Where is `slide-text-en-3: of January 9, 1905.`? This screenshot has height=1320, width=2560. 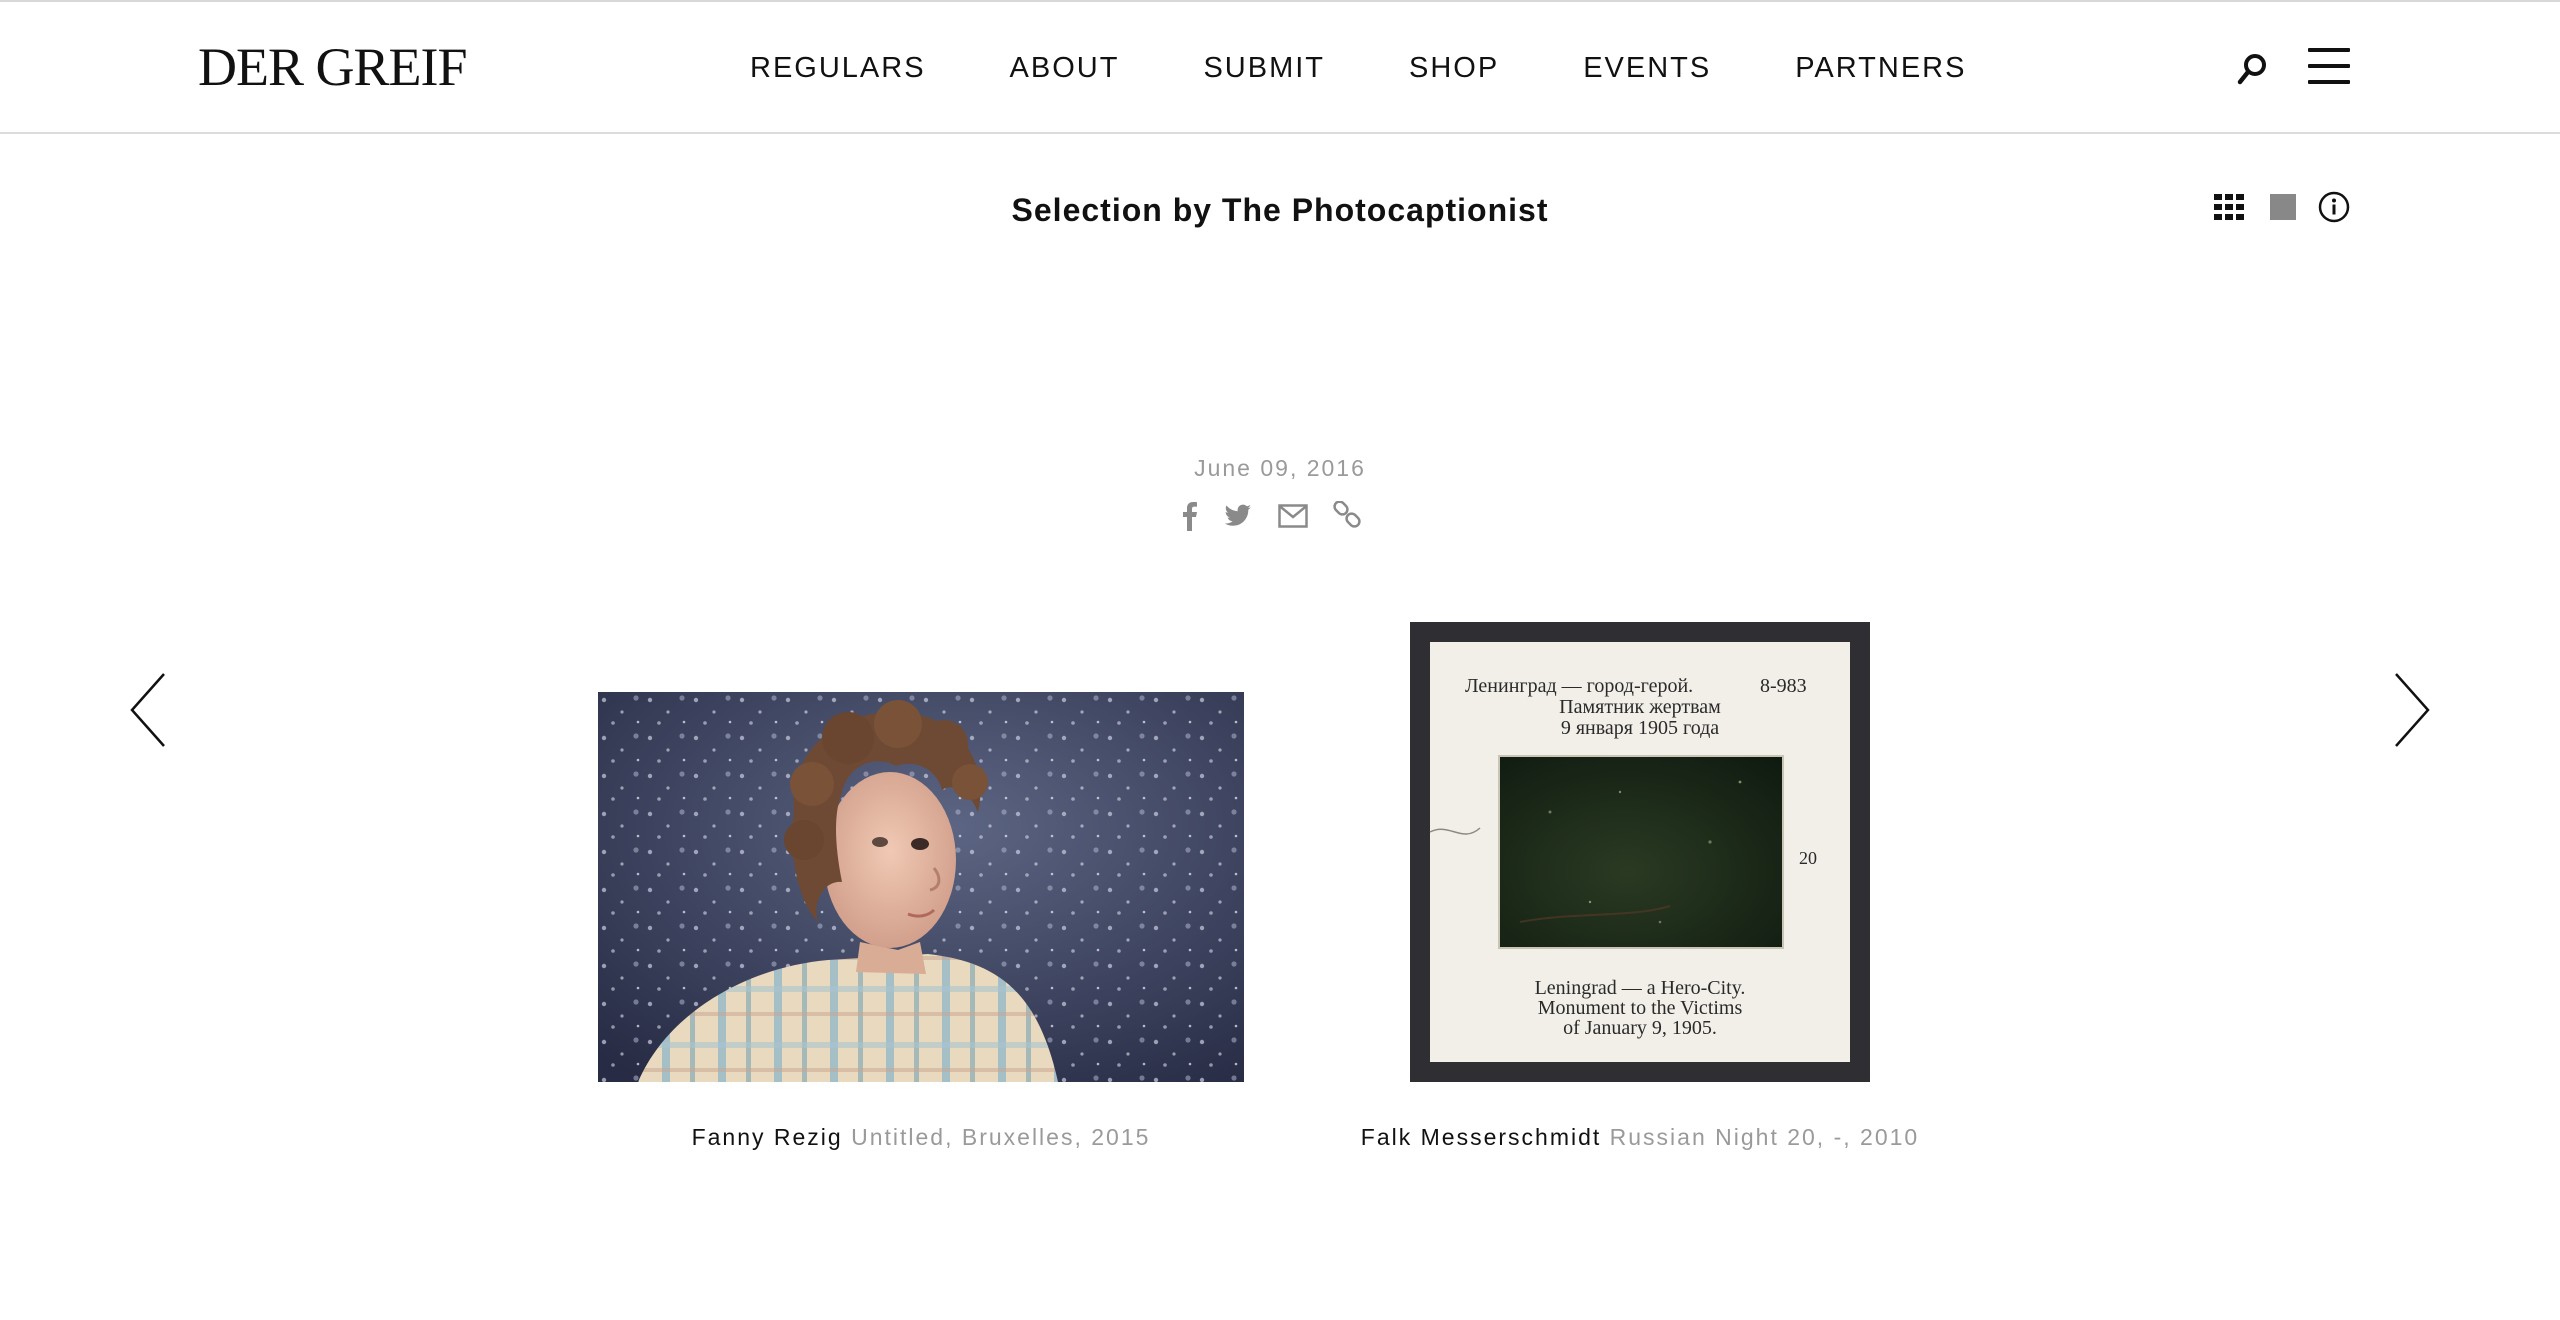 slide-text-en-3: of January 9, 1905. is located at coordinates (1640, 1028).